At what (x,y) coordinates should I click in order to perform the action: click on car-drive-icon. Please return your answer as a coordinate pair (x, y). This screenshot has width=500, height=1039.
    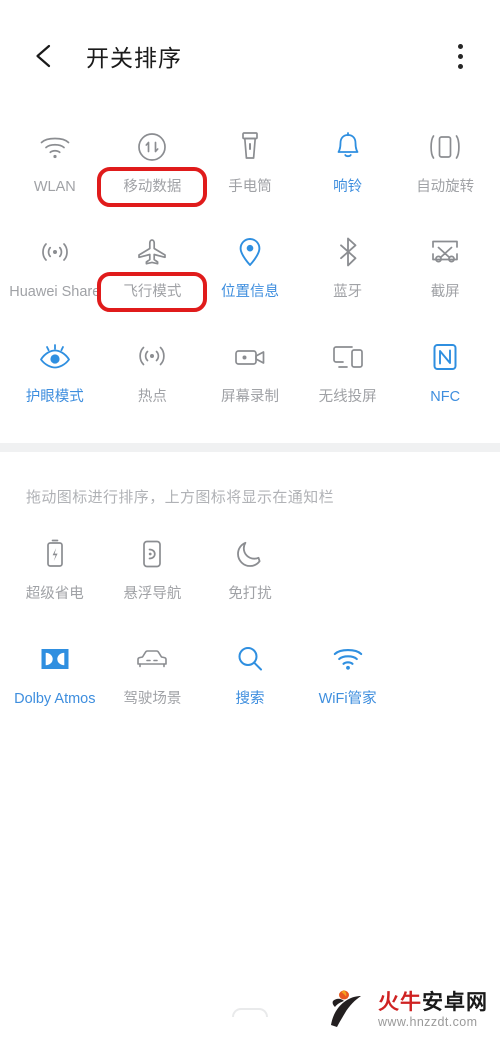
    Looking at the image, I should click on (152, 659).